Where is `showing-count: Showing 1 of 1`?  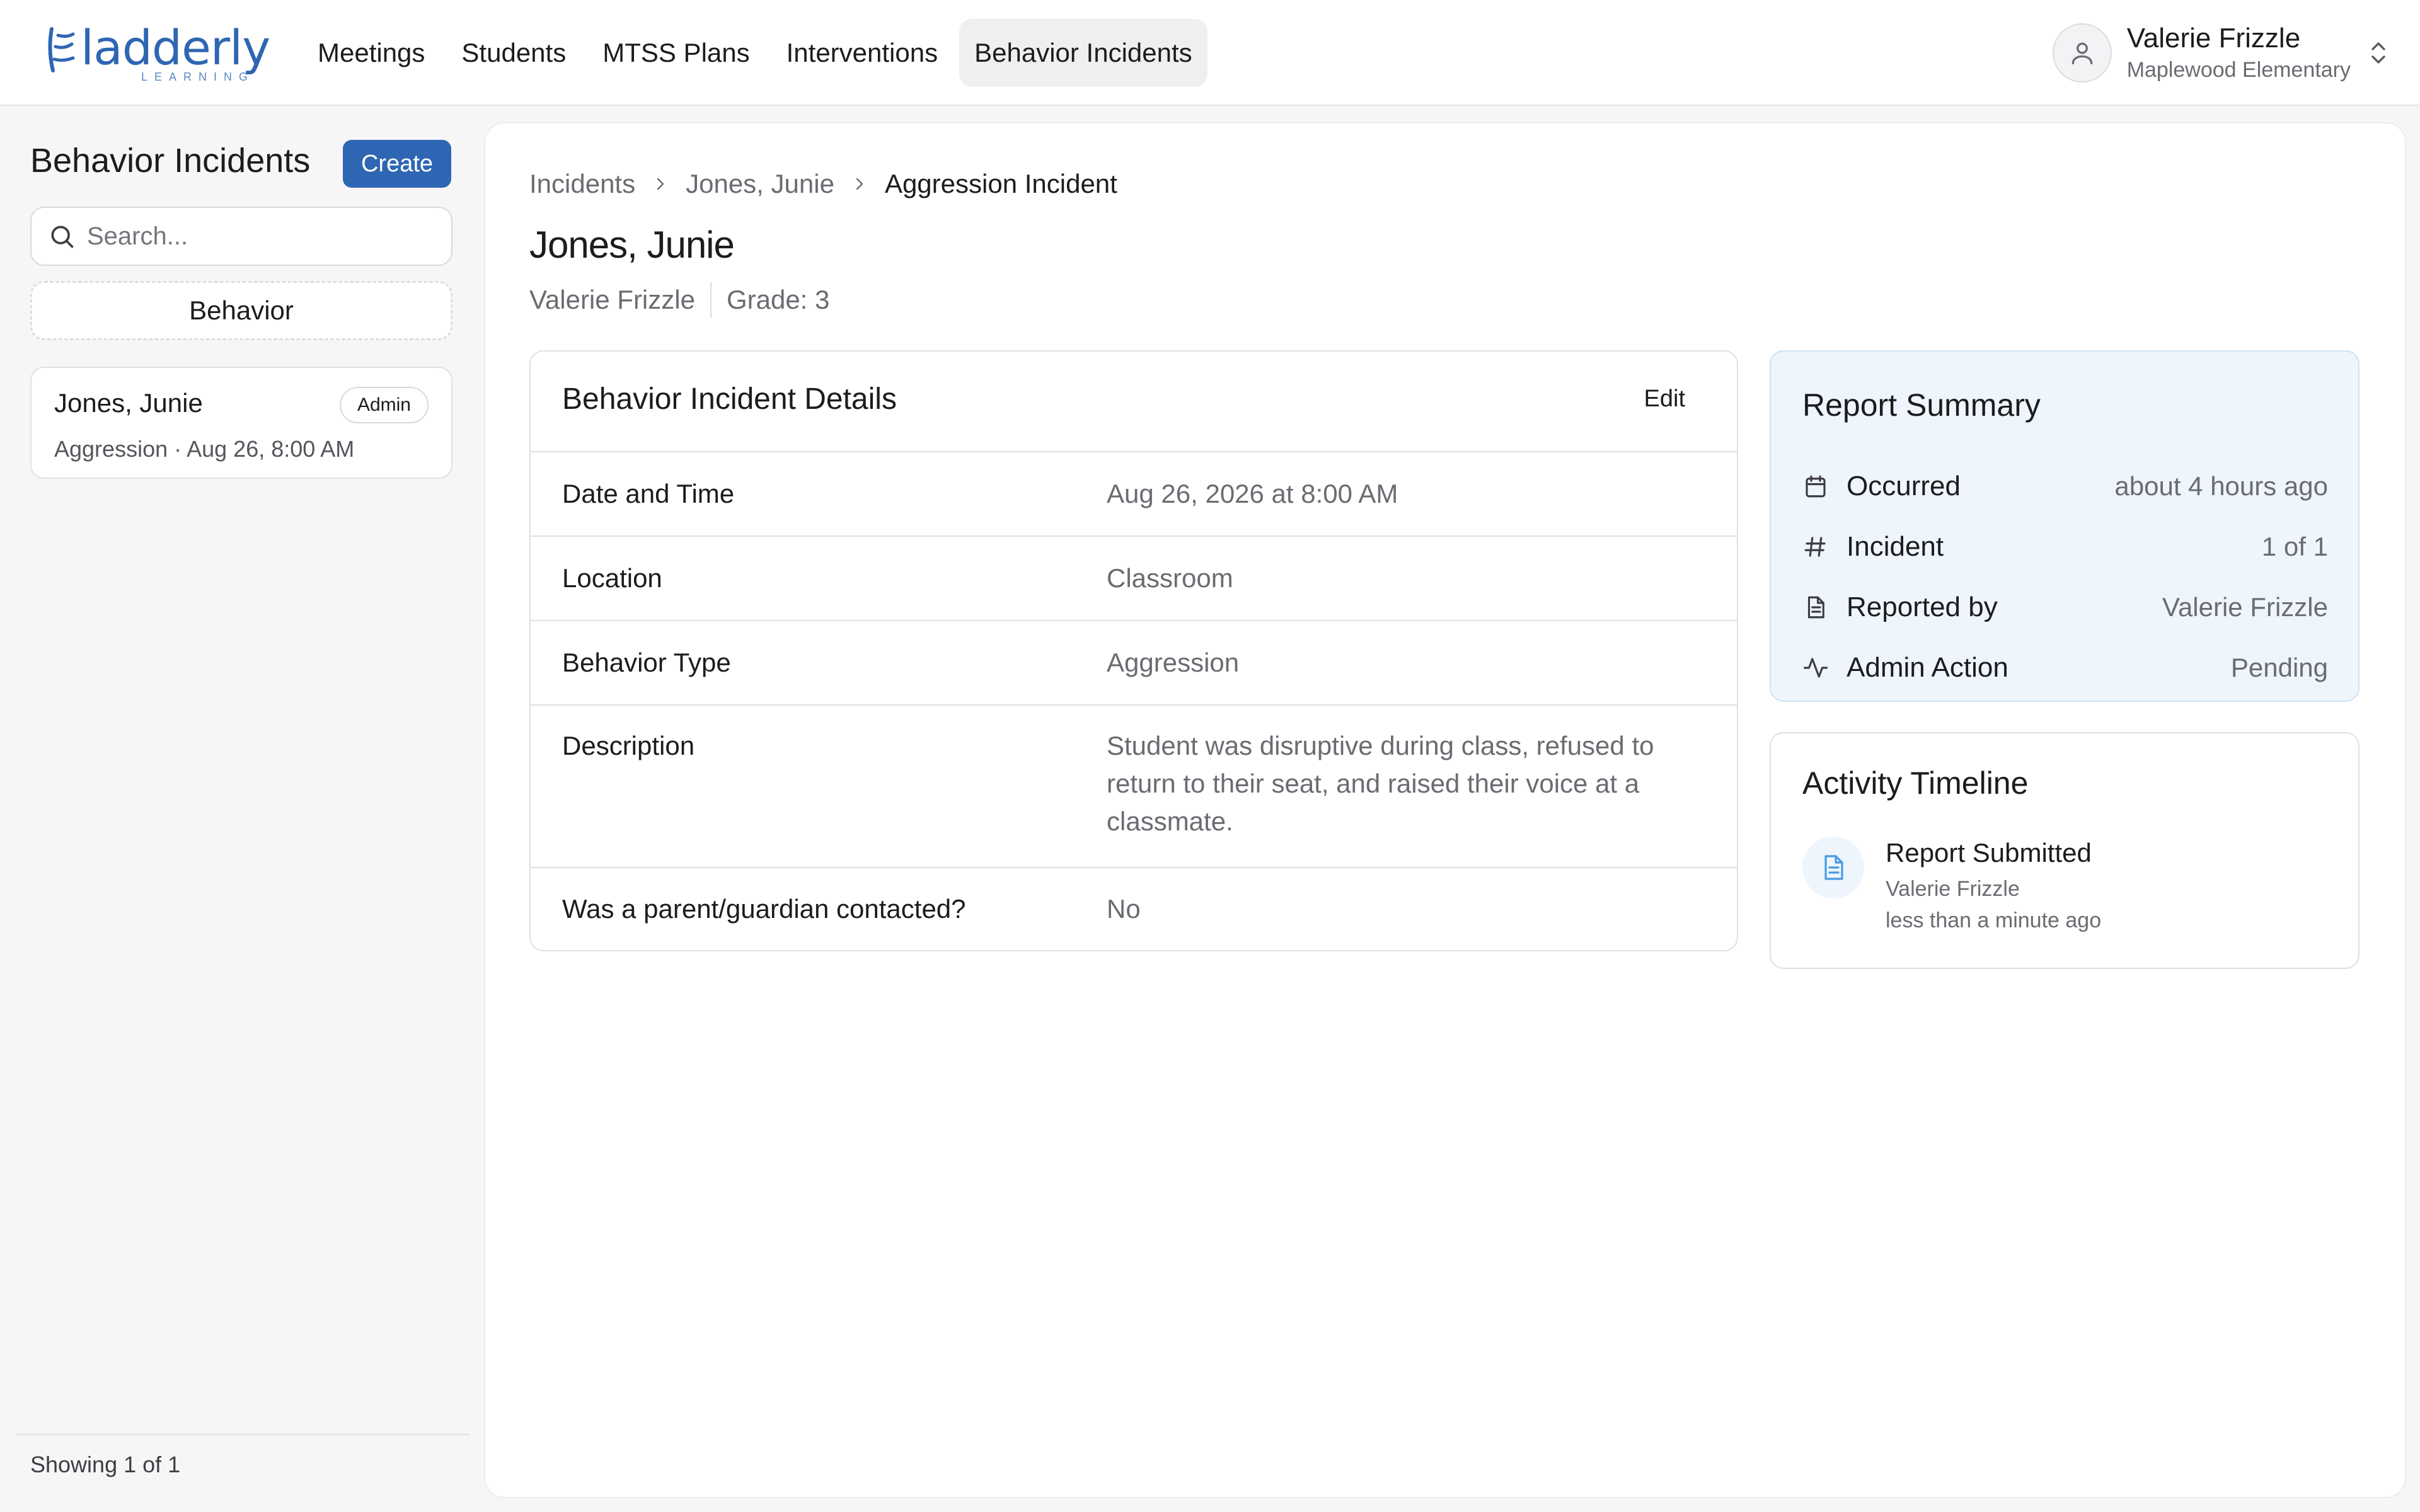 showing-count: Showing 1 of 1 is located at coordinates (106, 1464).